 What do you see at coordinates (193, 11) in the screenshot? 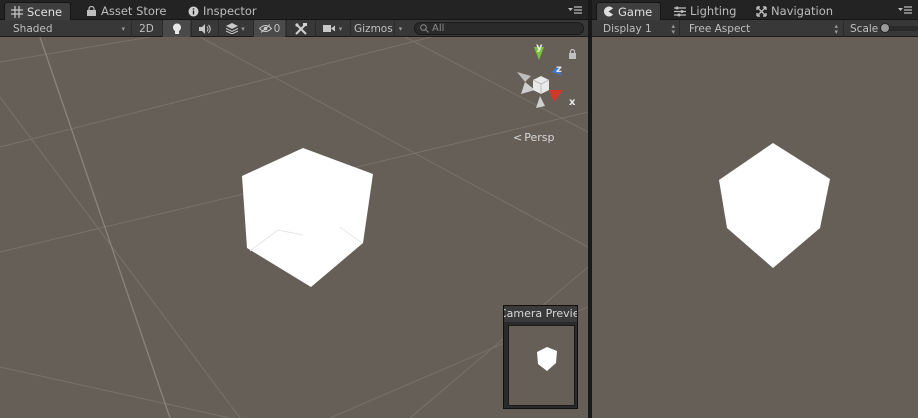
I see `info-icon` at bounding box center [193, 11].